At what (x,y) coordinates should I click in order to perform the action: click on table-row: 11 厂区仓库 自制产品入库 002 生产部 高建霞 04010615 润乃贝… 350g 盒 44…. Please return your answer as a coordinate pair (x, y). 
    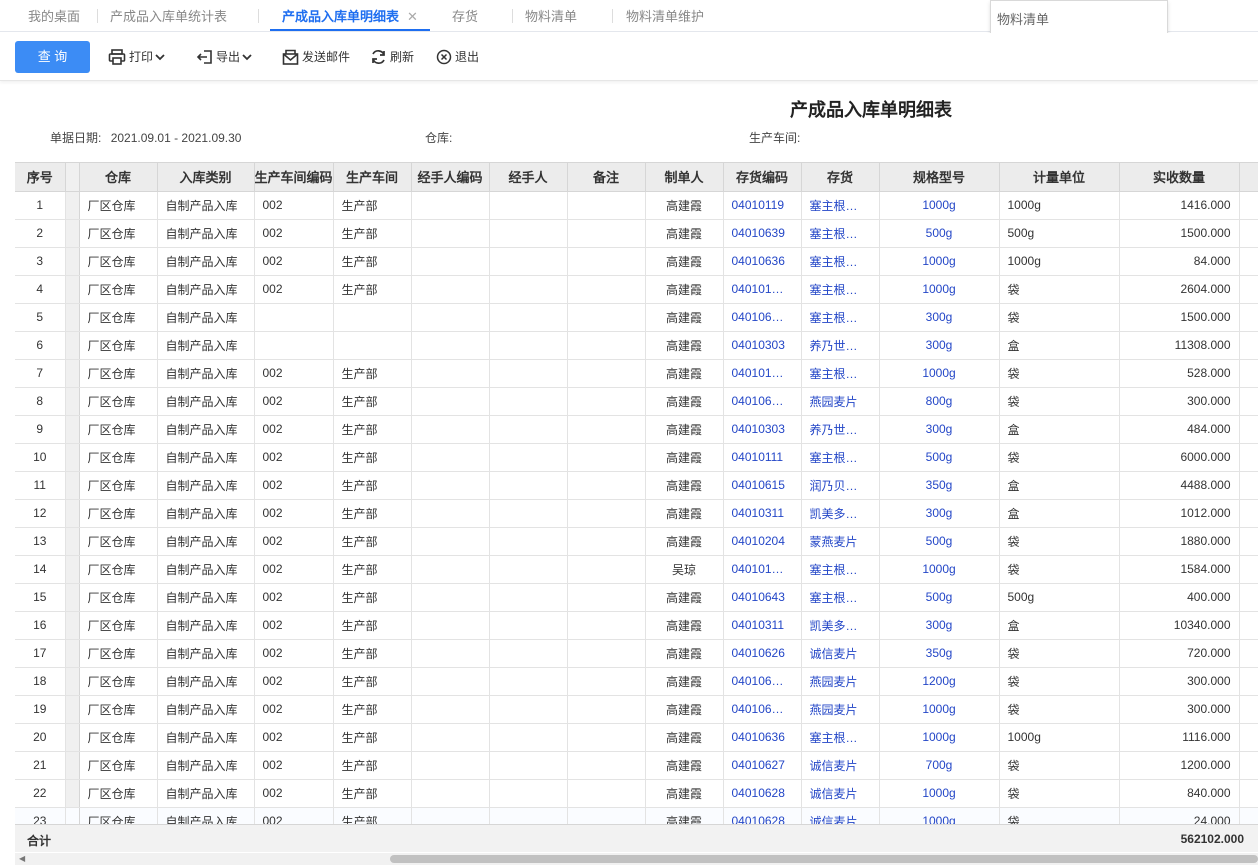
    Looking at the image, I should click on (636, 485).